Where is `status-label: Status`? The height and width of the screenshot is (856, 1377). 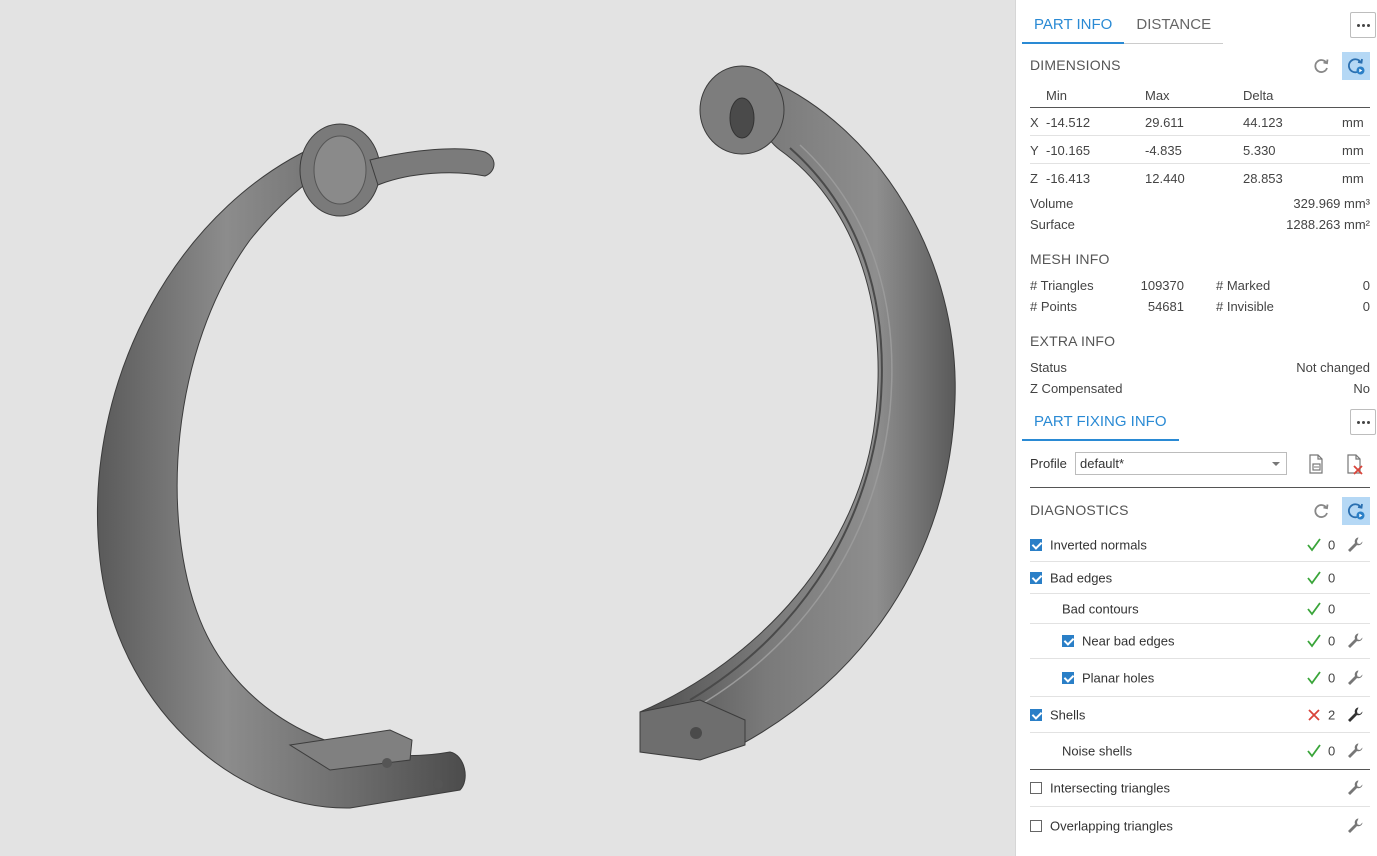 status-label: Status is located at coordinates (1048, 367).